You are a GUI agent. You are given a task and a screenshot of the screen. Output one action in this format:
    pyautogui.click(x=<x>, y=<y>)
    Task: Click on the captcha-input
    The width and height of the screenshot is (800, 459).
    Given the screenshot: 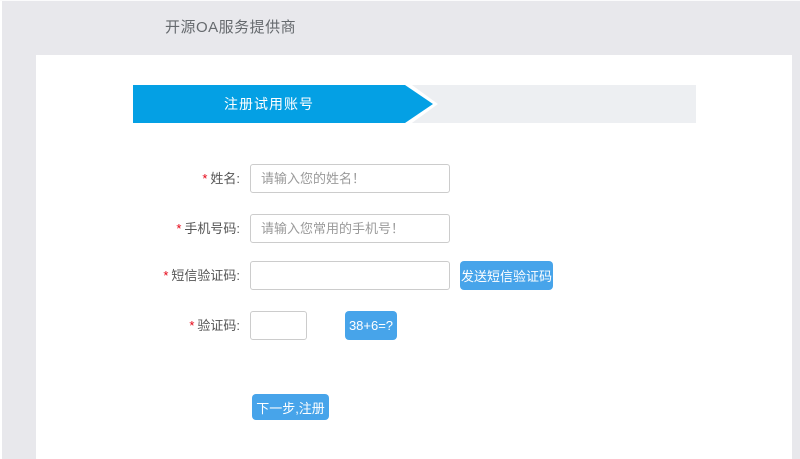 What is the action you would take?
    pyautogui.click(x=278, y=325)
    